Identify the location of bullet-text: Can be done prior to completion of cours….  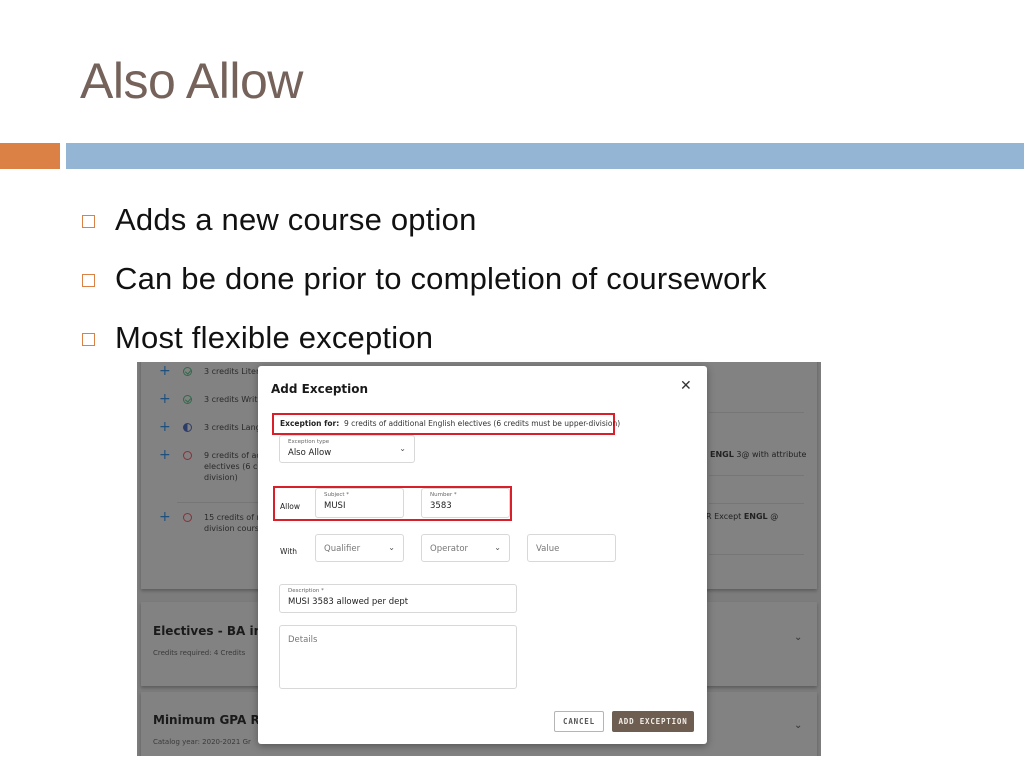
(441, 278).